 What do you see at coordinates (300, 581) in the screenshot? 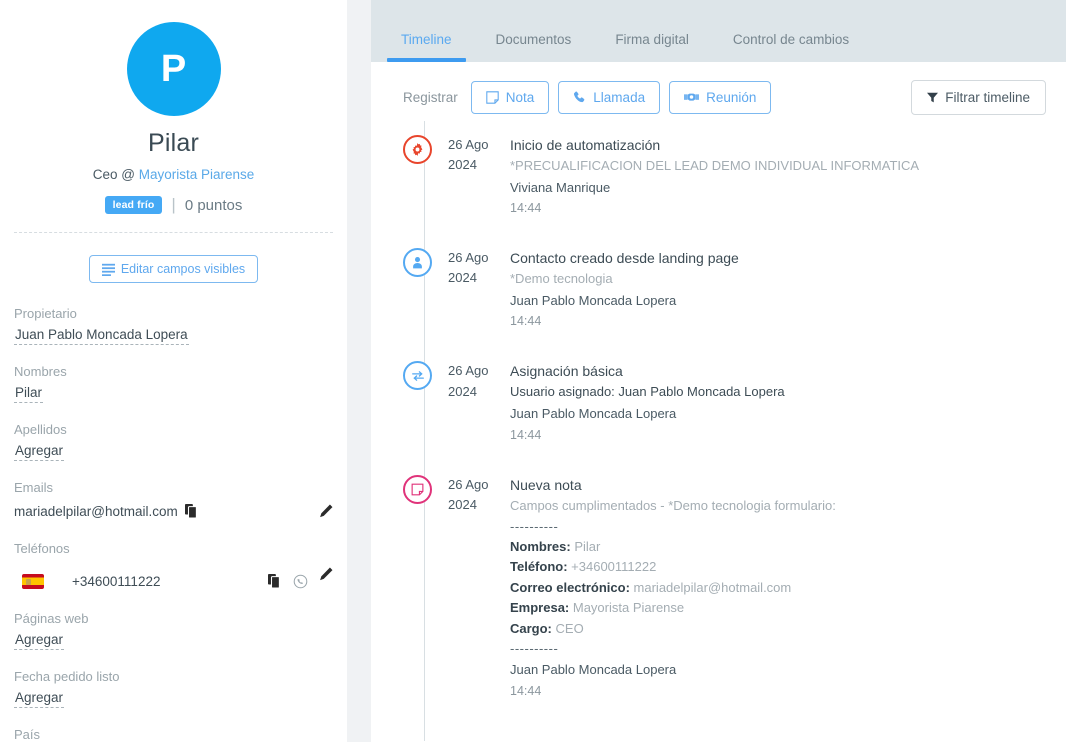
I see `whatsapp-icon` at bounding box center [300, 581].